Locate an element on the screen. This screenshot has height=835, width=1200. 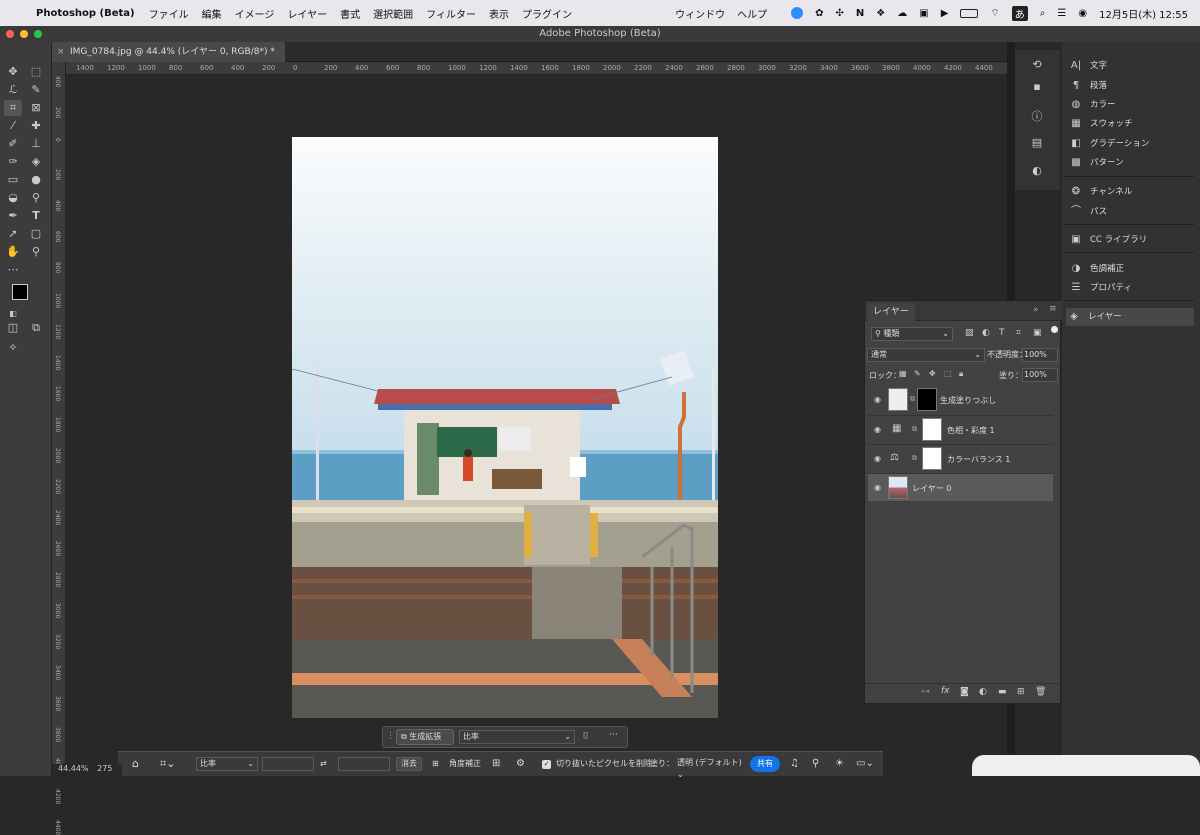
menu-plugins: プラグイン is located at coordinates (547, 13).